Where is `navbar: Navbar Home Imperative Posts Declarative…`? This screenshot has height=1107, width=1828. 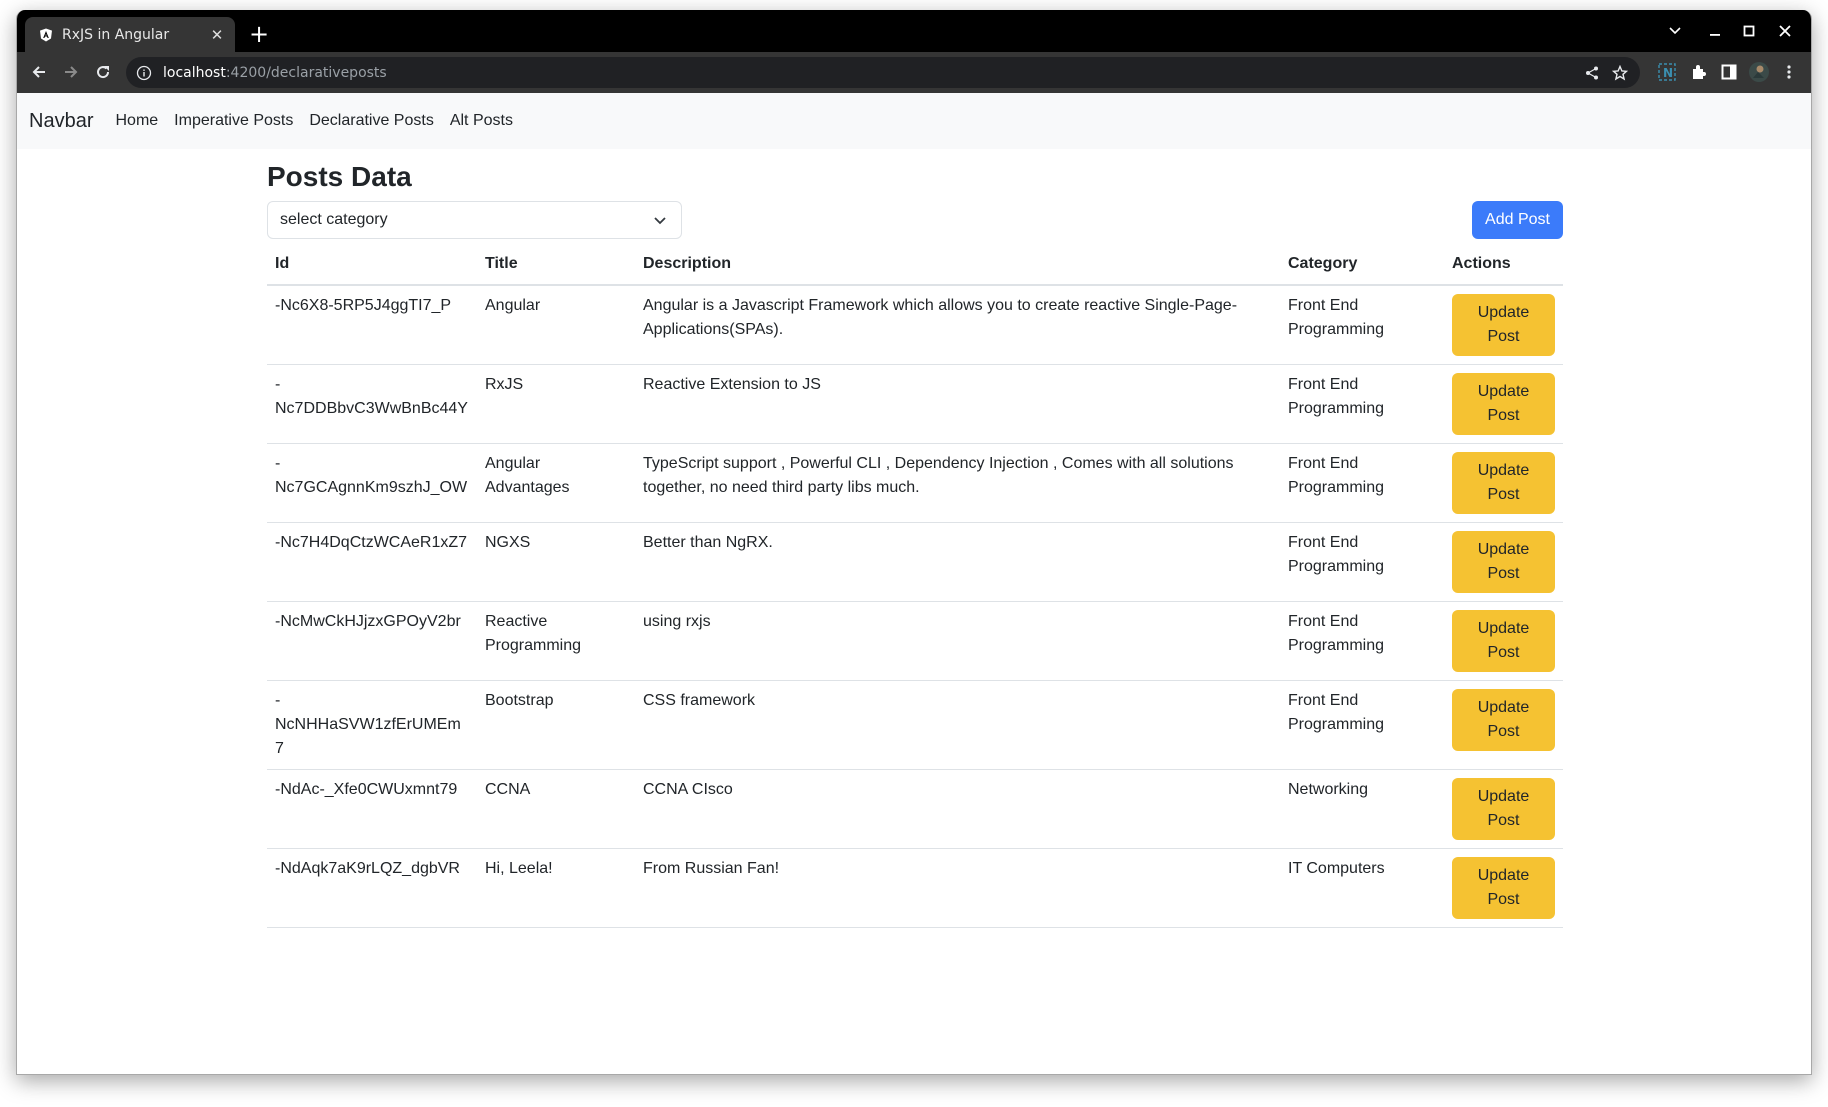
navbar: Navbar Home Imperative Posts Declarative… is located at coordinates (914, 121).